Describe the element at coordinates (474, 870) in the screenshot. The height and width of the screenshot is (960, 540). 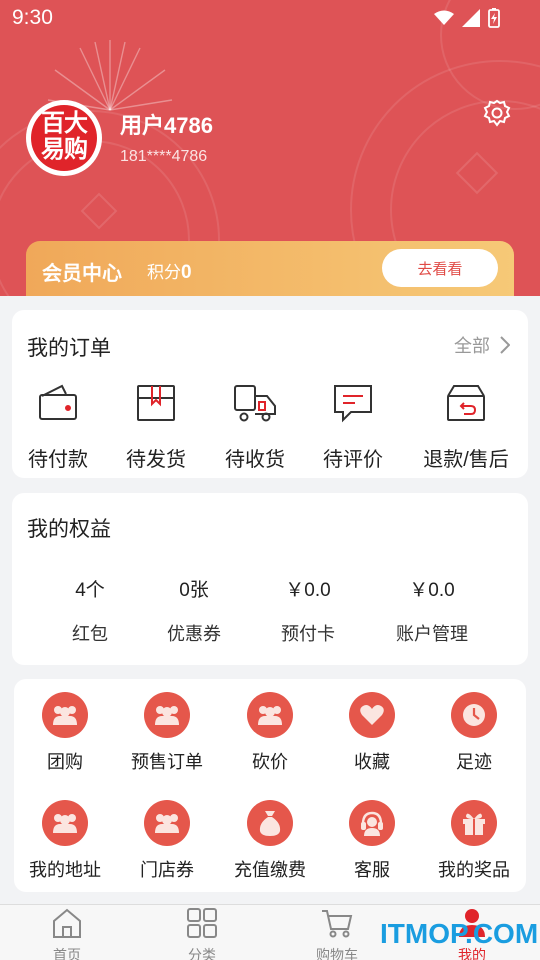
I see `service-label: 我的奖品` at that location.